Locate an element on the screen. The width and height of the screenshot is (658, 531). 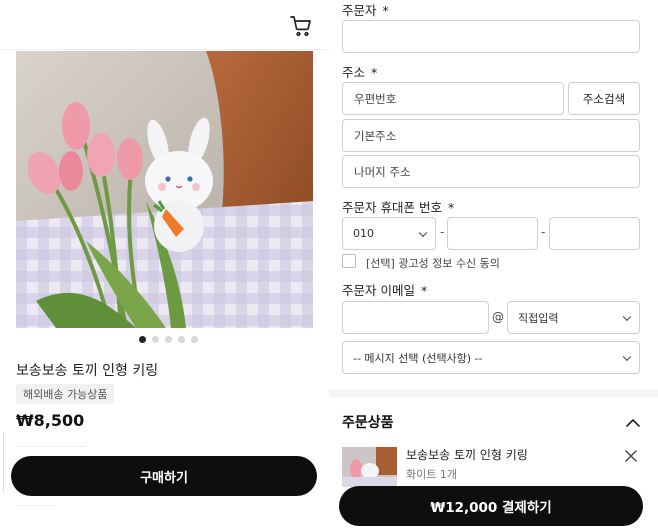
remove-item-button is located at coordinates (631, 454).